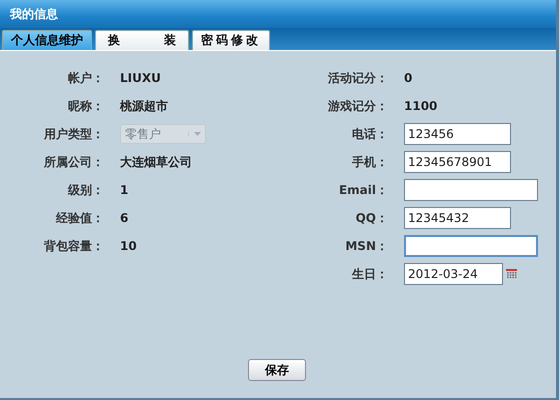 This screenshot has width=559, height=400. Describe the element at coordinates (369, 162) in the screenshot. I see `field-label: 手机：` at that location.